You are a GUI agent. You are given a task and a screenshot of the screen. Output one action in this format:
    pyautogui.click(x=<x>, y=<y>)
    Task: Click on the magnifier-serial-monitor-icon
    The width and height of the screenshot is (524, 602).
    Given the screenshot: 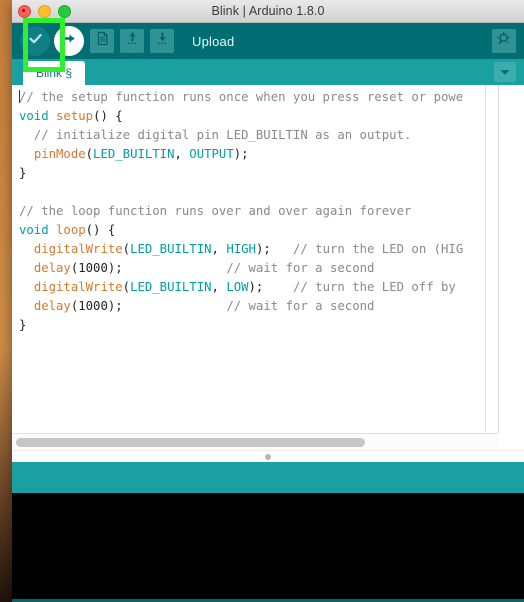 What is the action you would take?
    pyautogui.click(x=504, y=41)
    